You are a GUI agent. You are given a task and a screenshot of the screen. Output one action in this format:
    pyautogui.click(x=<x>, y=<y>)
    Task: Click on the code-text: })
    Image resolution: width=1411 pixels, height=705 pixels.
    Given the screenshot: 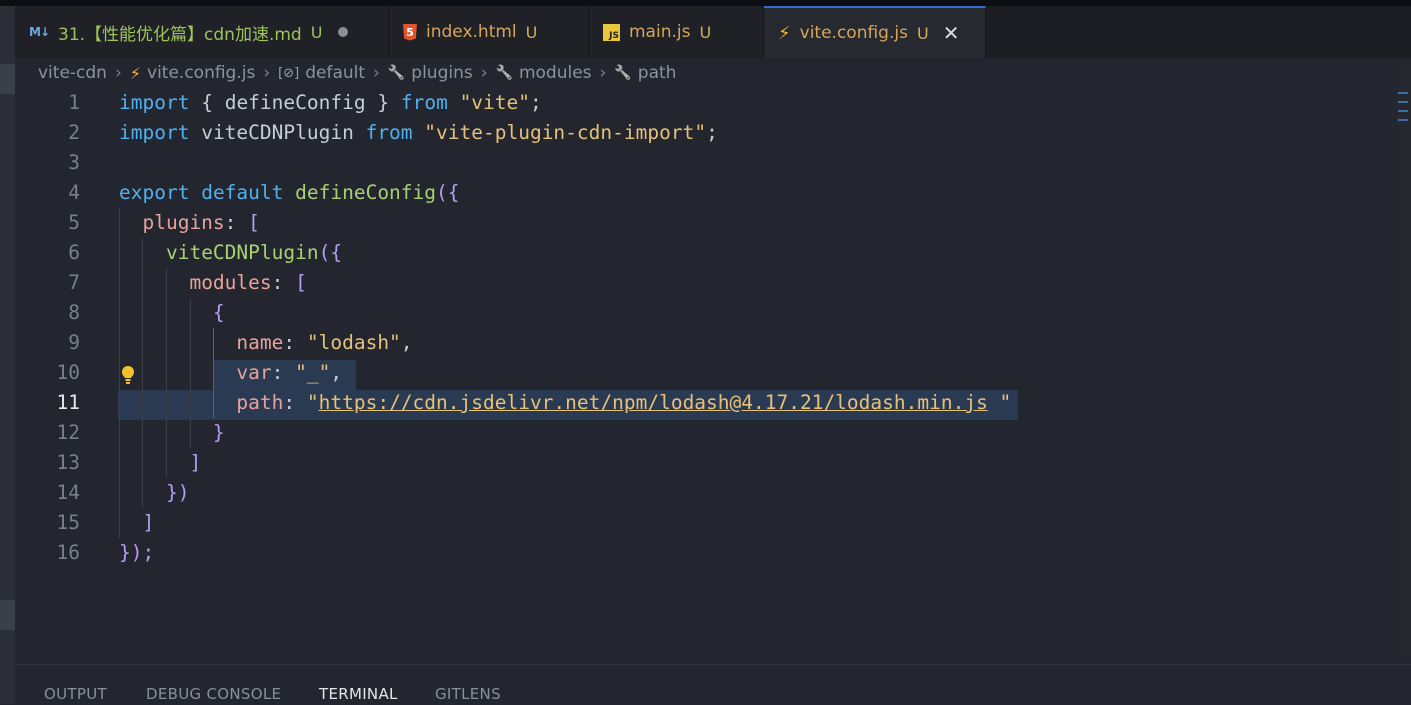 What is the action you would take?
    pyautogui.click(x=177, y=492)
    